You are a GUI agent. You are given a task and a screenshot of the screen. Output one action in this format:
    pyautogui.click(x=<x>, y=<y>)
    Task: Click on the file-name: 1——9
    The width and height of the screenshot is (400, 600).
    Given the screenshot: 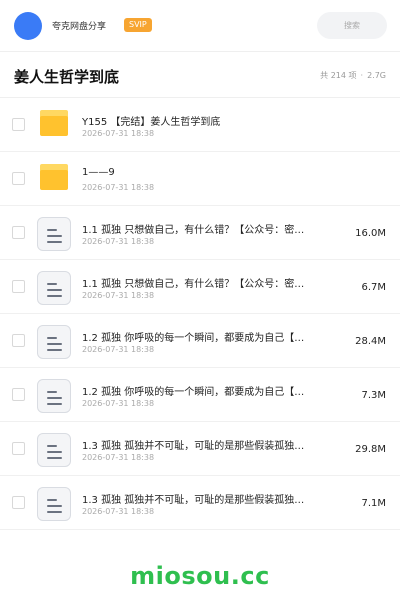 What is the action you would take?
    pyautogui.click(x=98, y=172)
    